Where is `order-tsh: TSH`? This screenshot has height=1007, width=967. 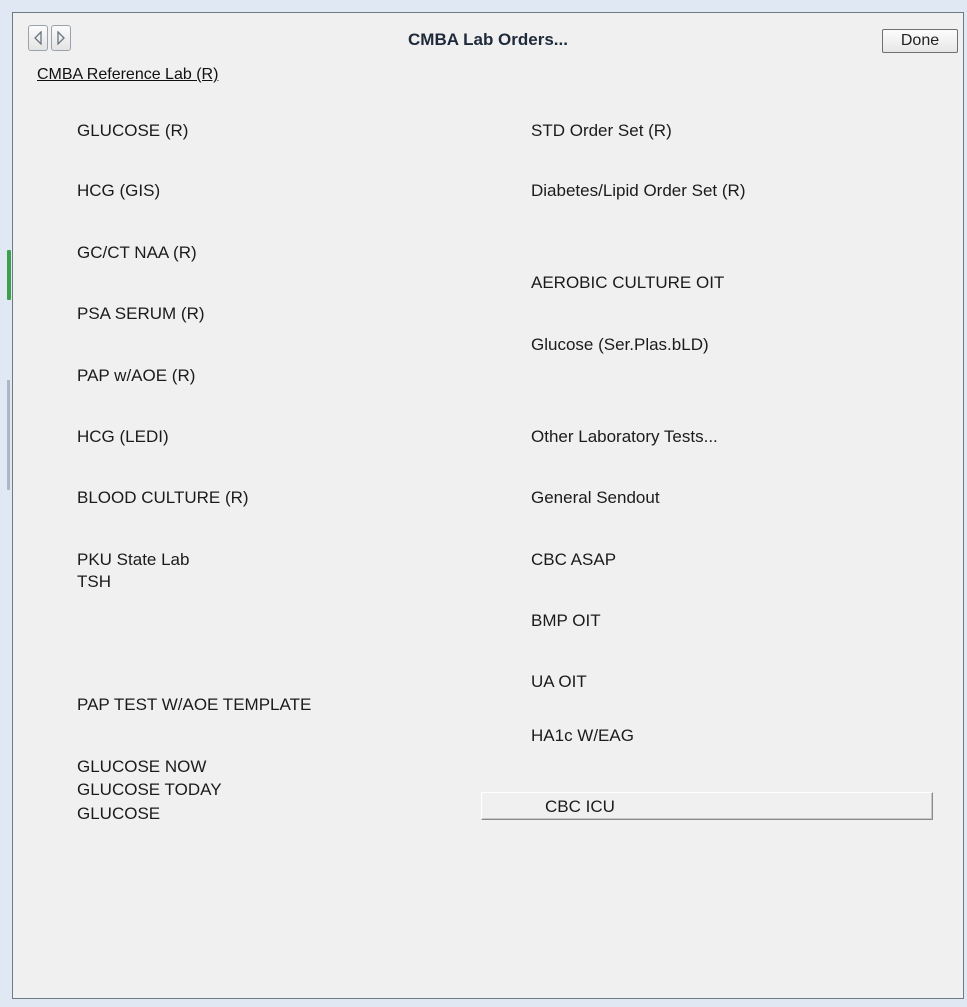
order-tsh: TSH is located at coordinates (94, 582).